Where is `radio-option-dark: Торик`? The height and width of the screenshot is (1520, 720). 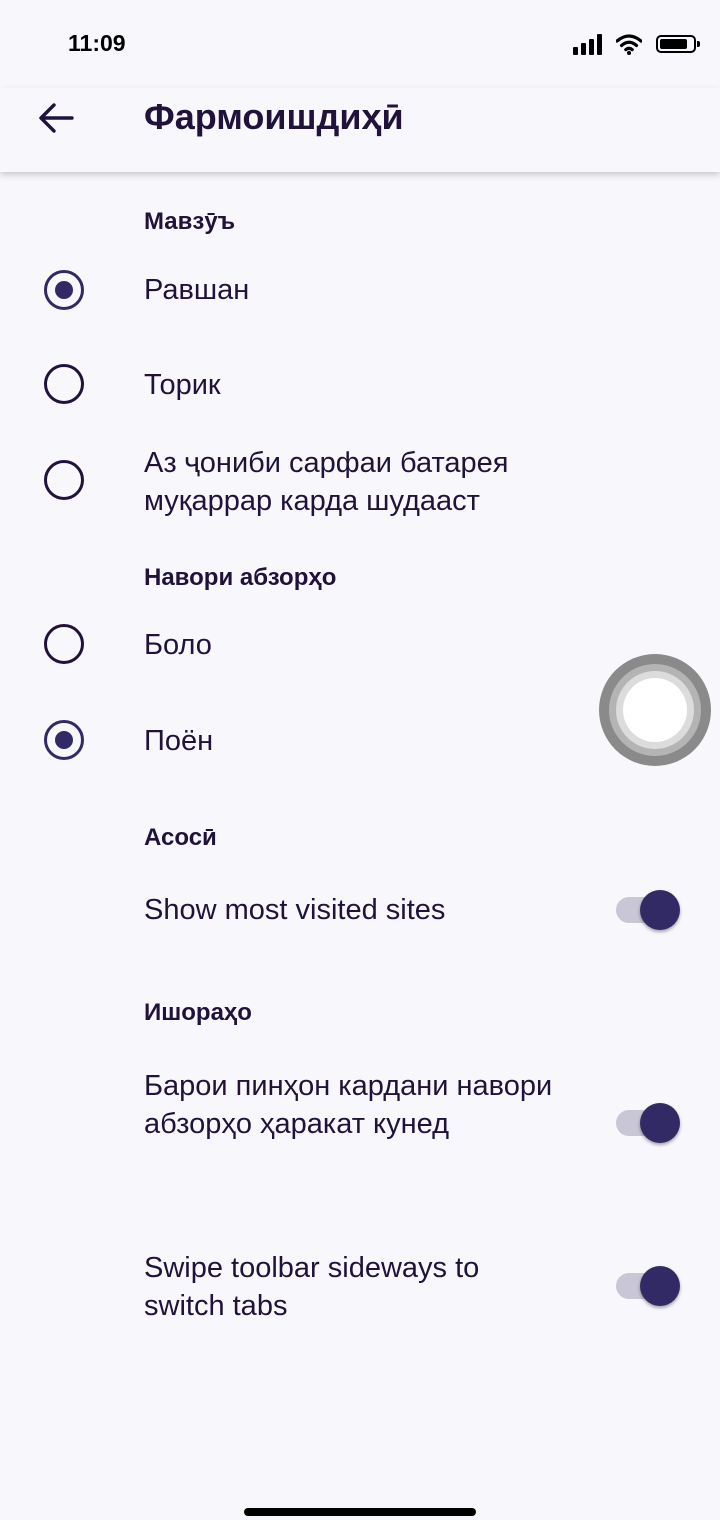 radio-option-dark: Торик is located at coordinates (360, 386).